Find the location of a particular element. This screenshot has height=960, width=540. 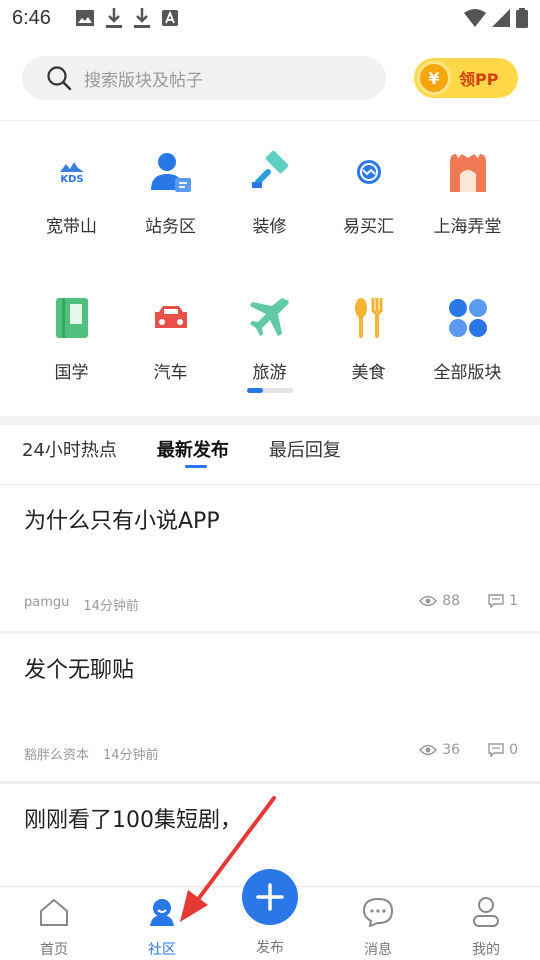

home-icon is located at coordinates (54, 912).